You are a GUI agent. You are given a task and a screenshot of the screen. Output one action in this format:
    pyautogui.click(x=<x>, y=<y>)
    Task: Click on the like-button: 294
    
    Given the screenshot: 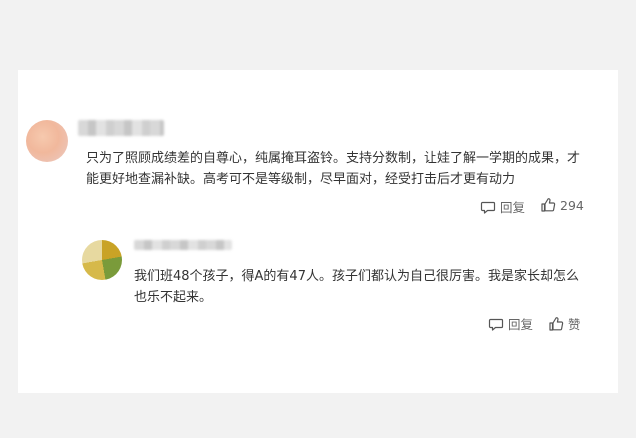 What is the action you would take?
    pyautogui.click(x=562, y=205)
    